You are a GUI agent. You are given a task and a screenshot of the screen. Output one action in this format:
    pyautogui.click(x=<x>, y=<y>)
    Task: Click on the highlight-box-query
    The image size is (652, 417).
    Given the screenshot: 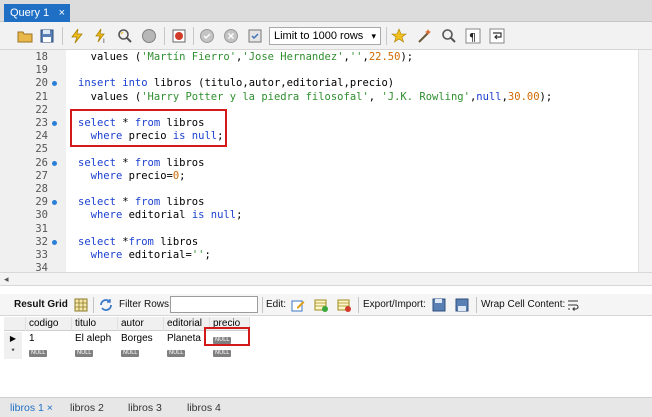 What is the action you would take?
    pyautogui.click(x=148, y=128)
    